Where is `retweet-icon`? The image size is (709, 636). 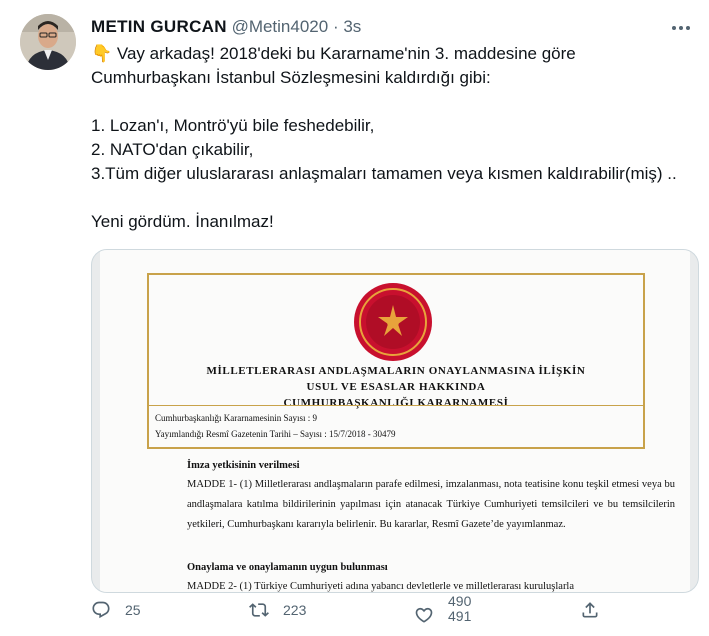 retweet-icon is located at coordinates (259, 610).